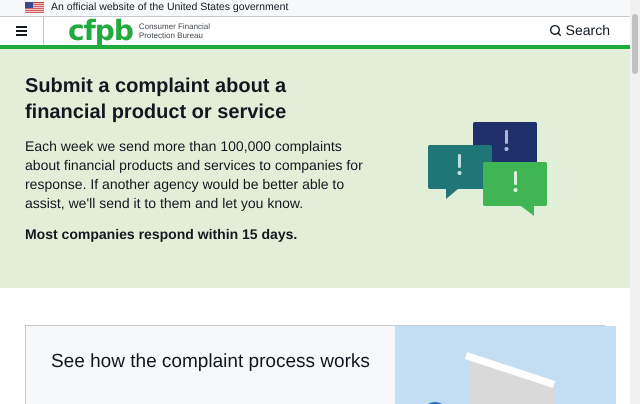 This screenshot has width=640, height=404. I want to click on search-icon, so click(555, 31).